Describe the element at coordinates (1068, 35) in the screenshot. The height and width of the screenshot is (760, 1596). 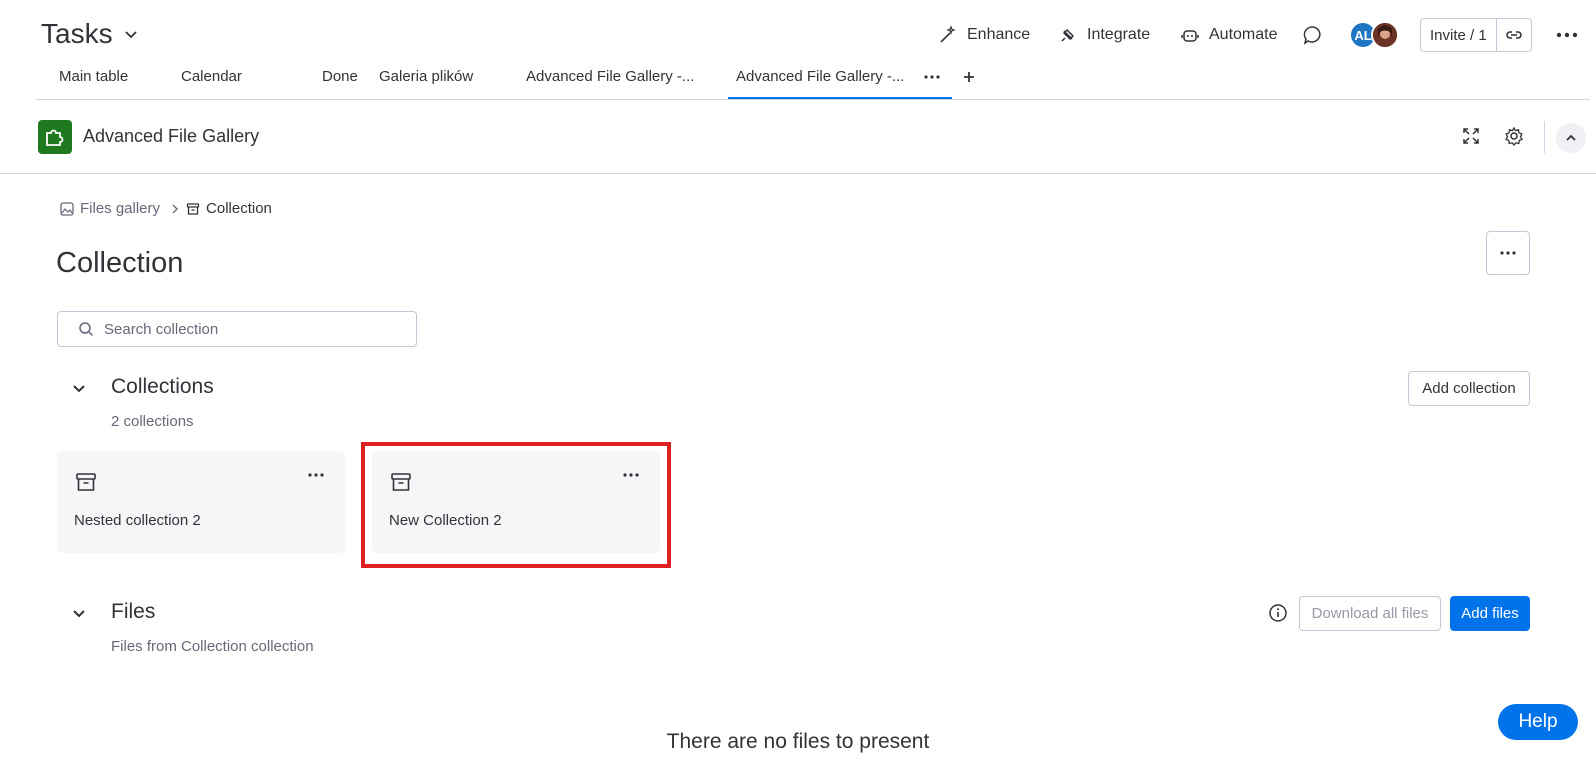
I see `plug-icon` at that location.